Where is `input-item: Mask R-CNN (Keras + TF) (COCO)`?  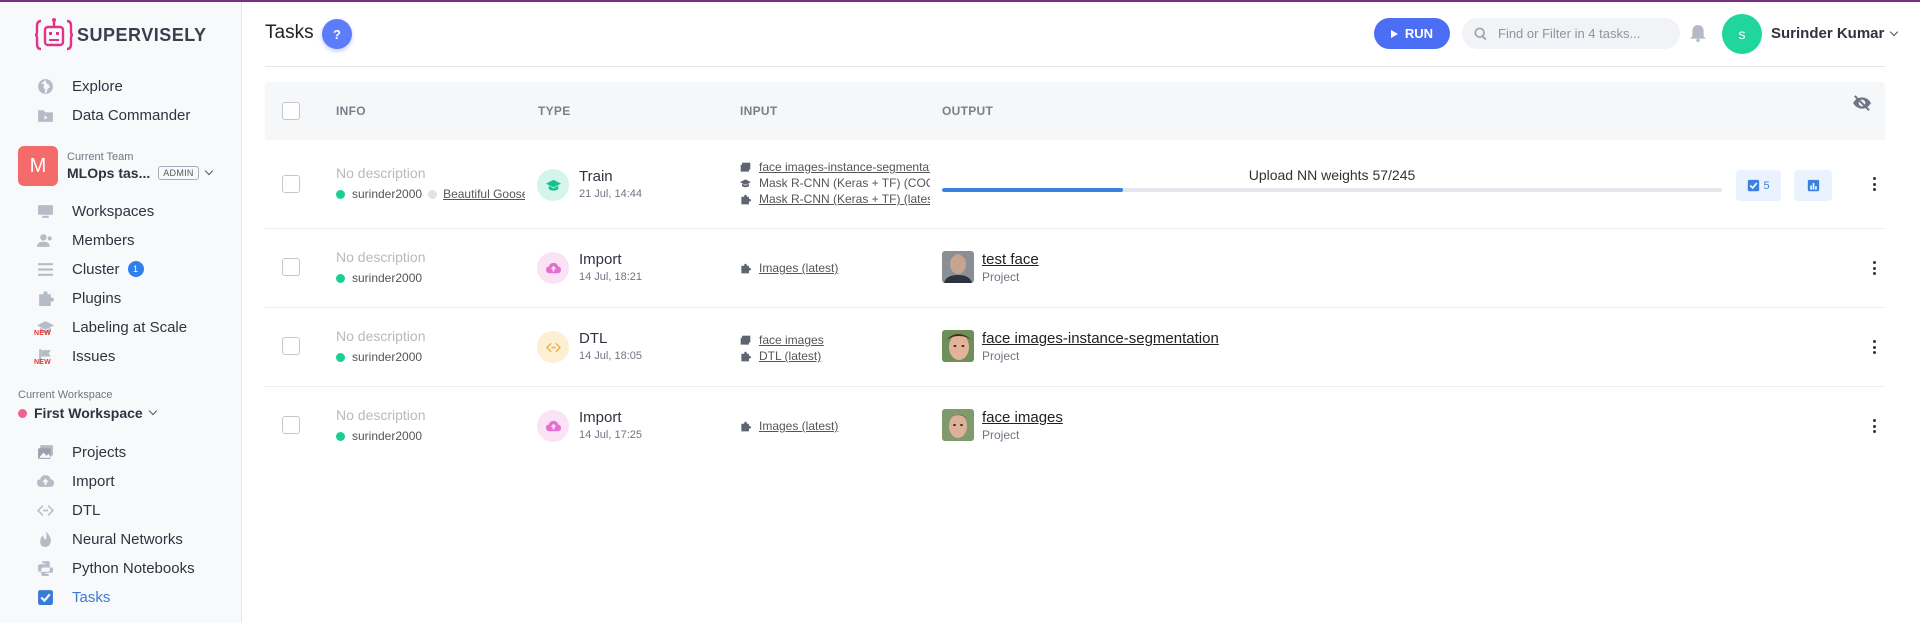
input-item: Mask R-CNN (Keras + TF) (COCO) is located at coordinates (835, 183).